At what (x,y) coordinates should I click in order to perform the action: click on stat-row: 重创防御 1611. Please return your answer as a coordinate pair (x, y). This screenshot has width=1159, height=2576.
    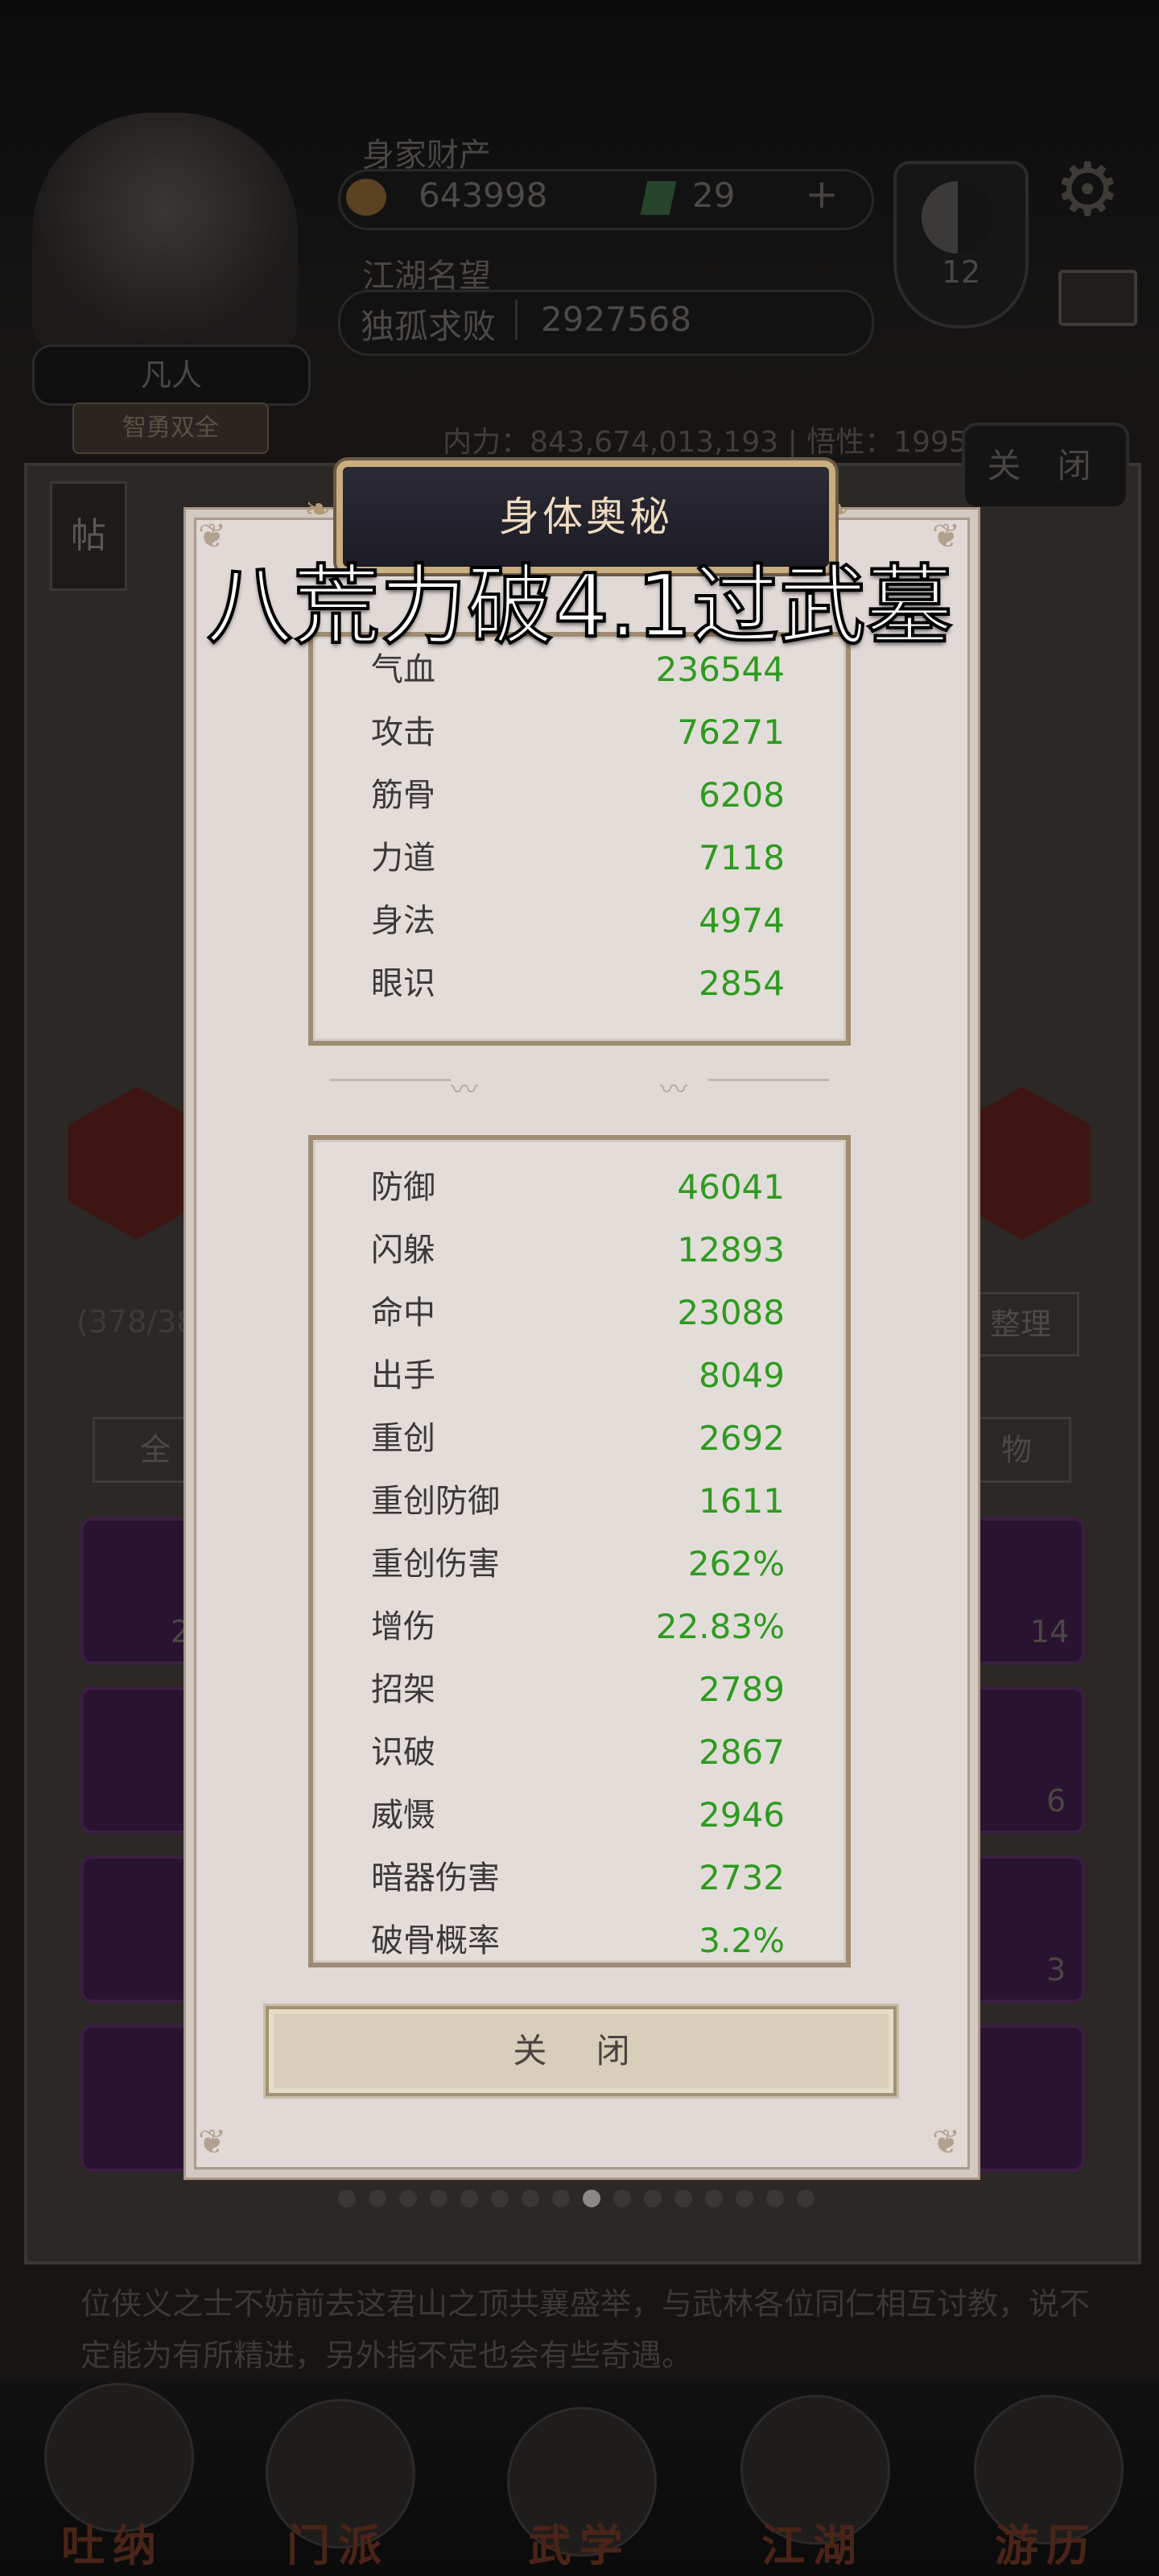
    Looking at the image, I should click on (579, 1501).